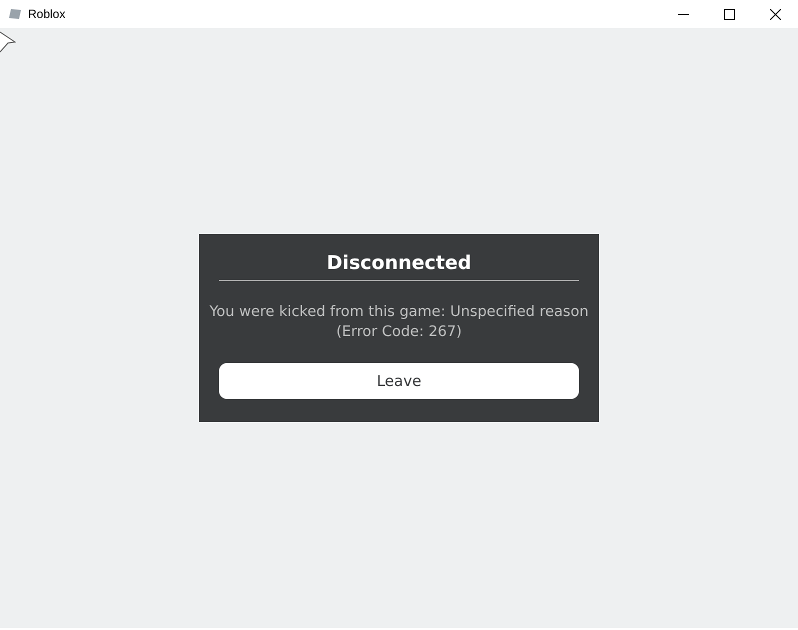 This screenshot has height=630, width=798. I want to click on app-icon, so click(15, 14).